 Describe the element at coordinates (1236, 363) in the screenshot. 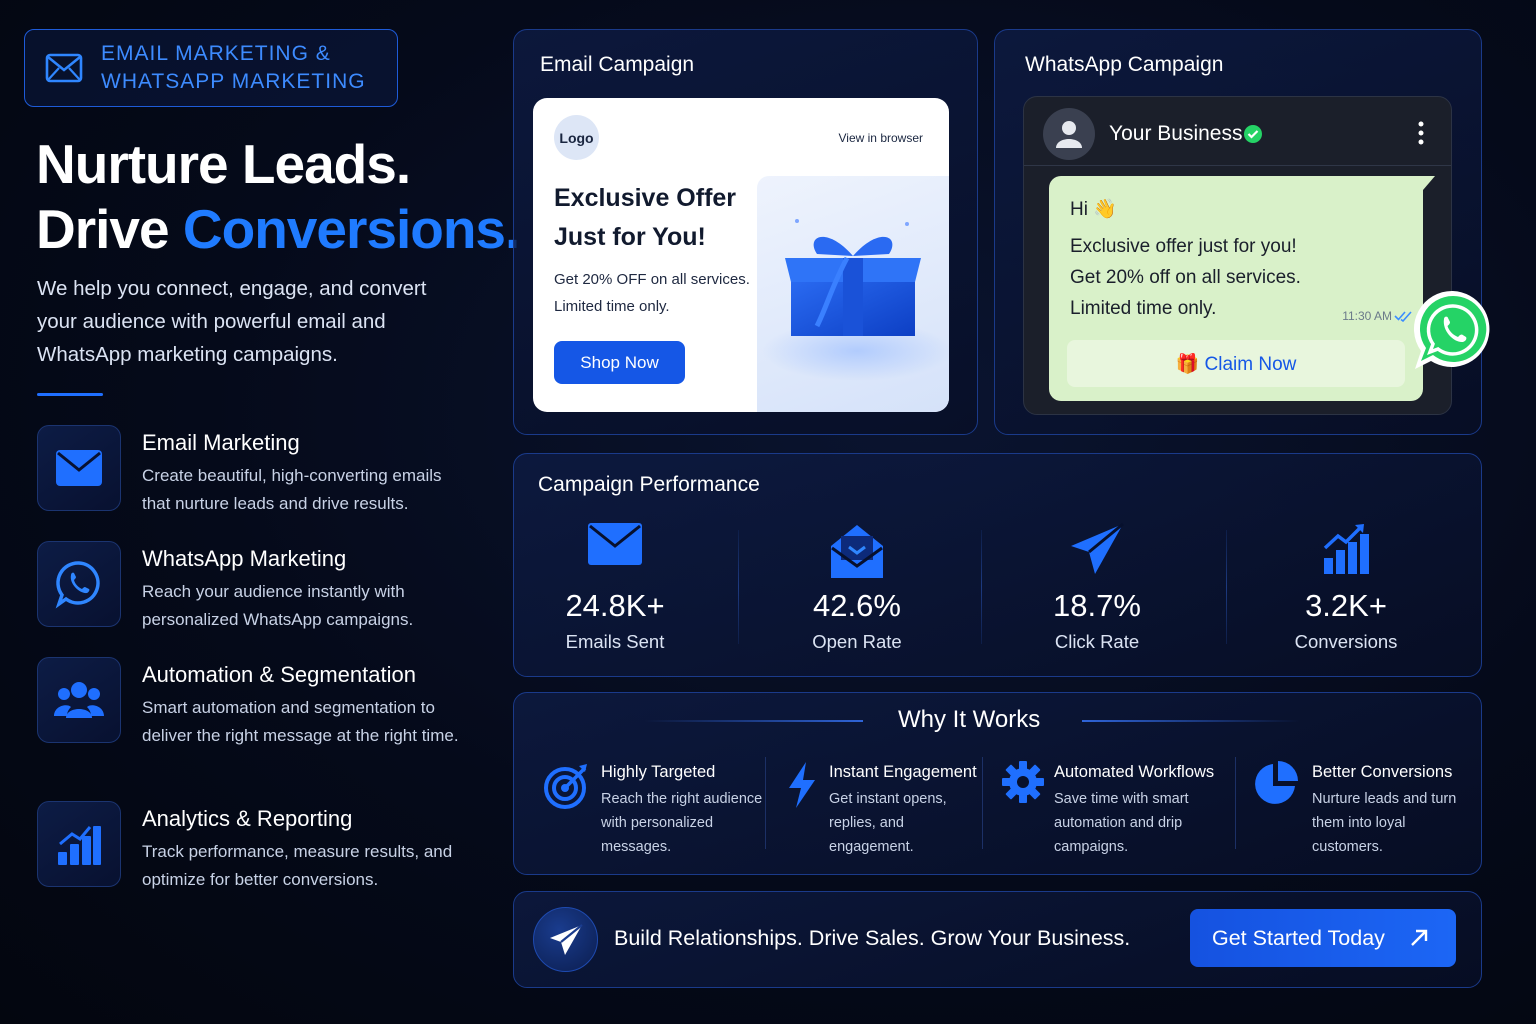

I see `claim-now-button: 🎁 Claim Now` at that location.